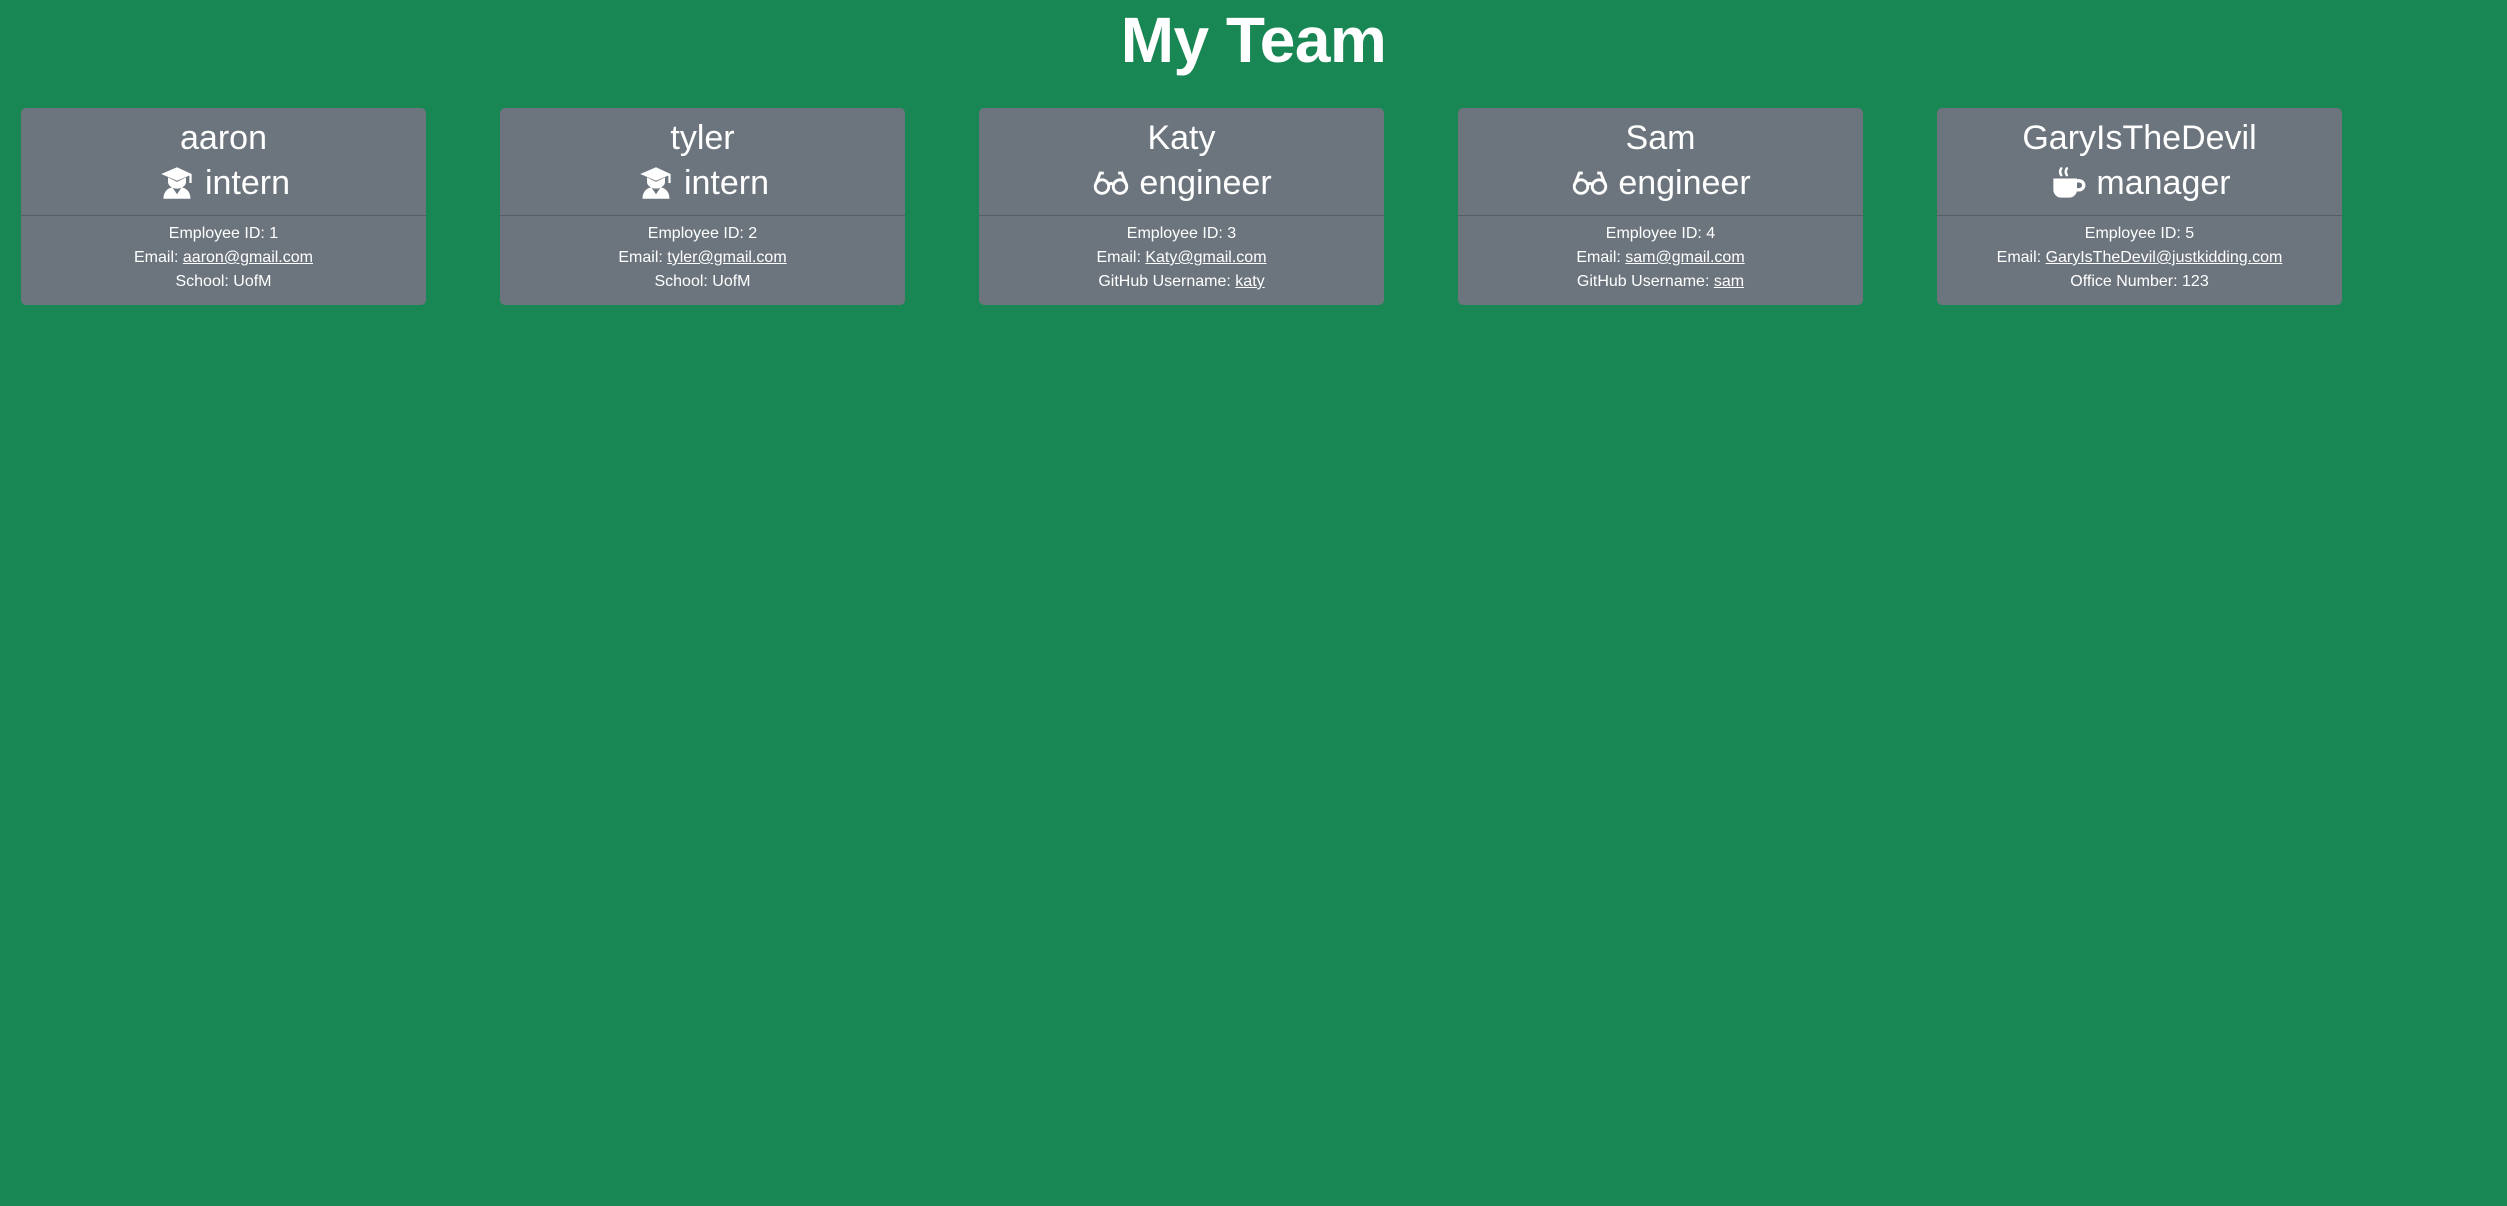  Describe the element at coordinates (1660, 233) in the screenshot. I see `employee-id: Employee ID: 4` at that location.